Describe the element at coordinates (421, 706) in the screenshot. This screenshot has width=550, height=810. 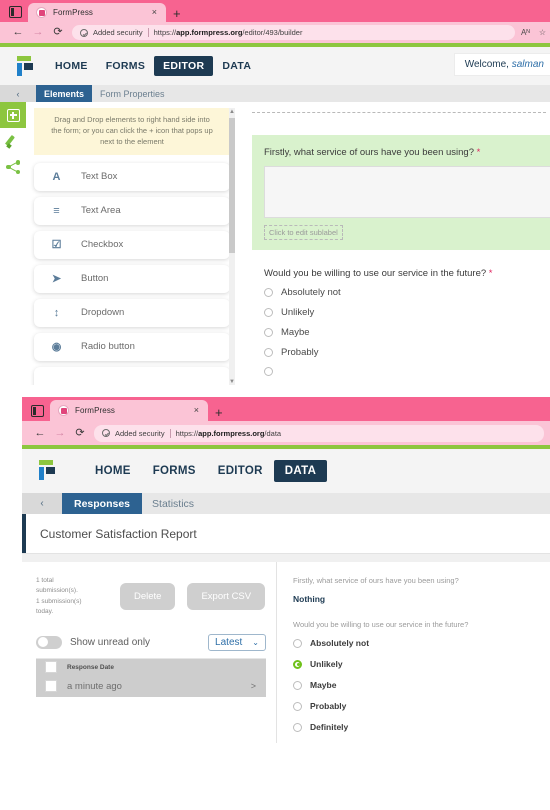
I see `answer-option-probably: Probably` at that location.